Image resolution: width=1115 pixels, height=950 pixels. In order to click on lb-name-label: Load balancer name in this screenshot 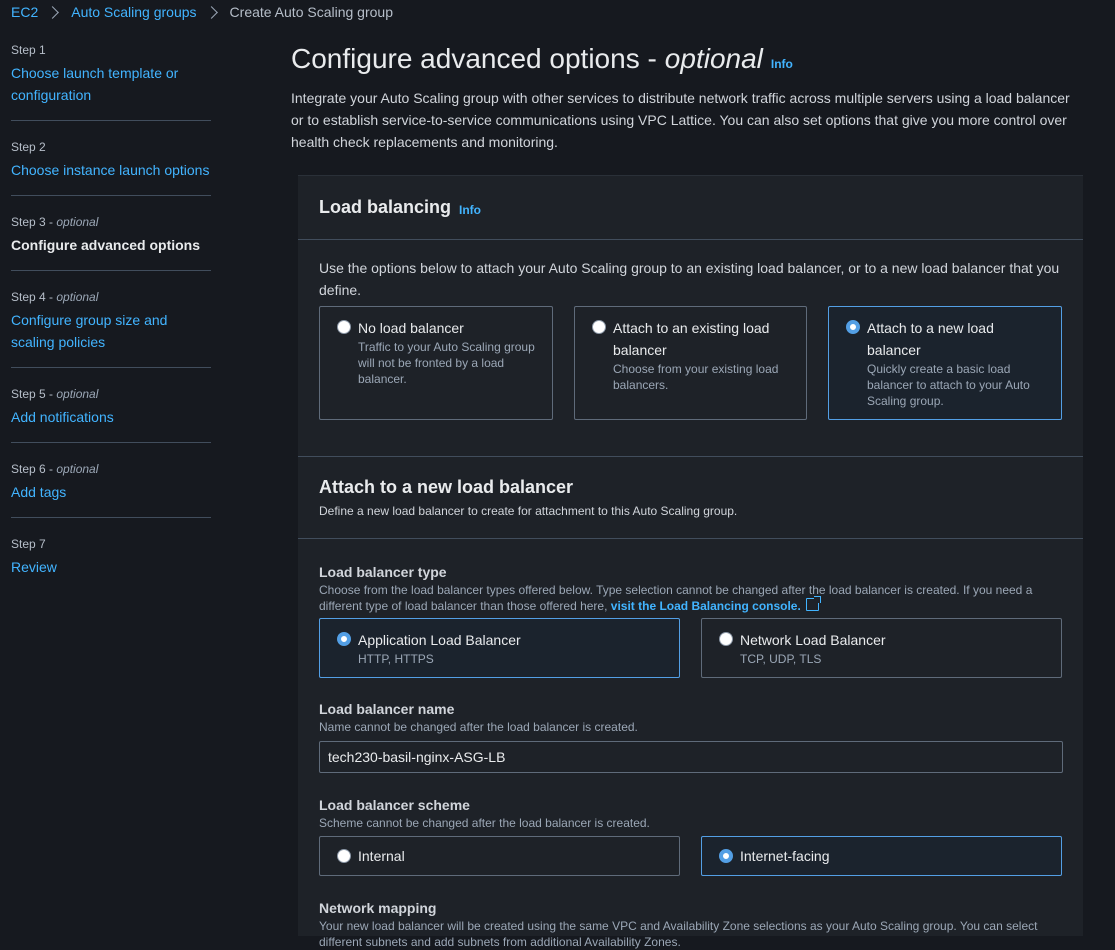, I will do `click(387, 709)`.